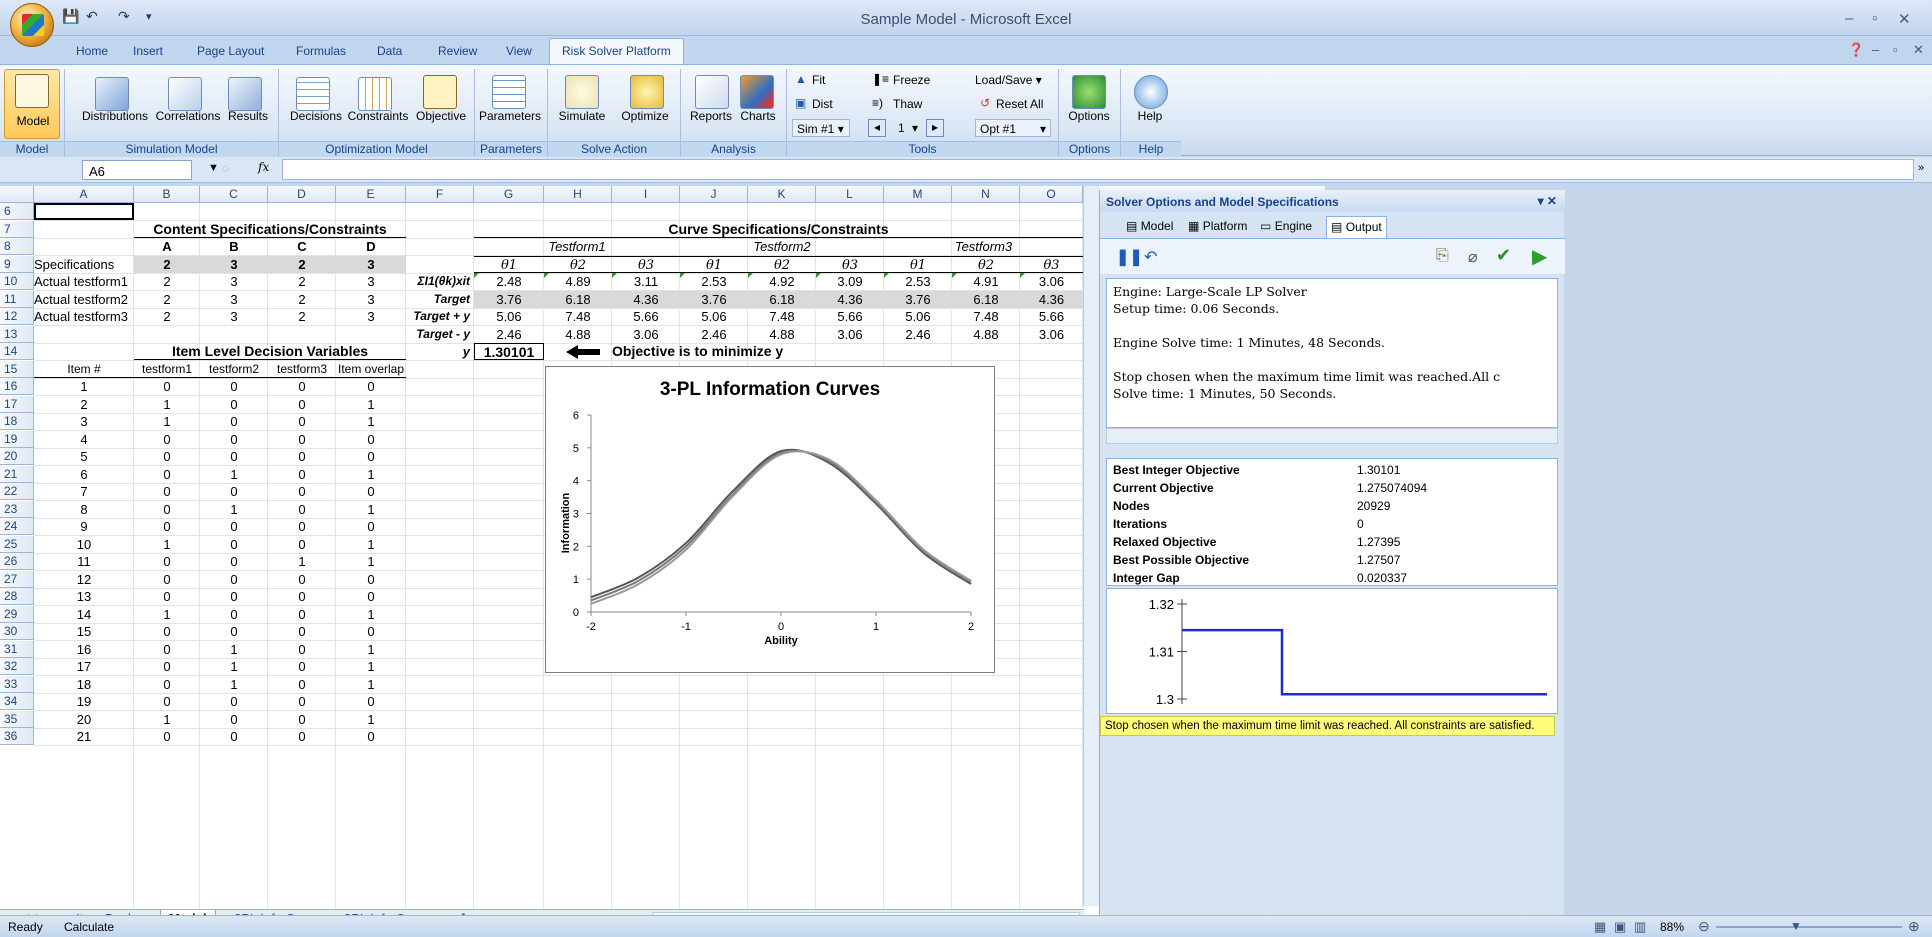 The width and height of the screenshot is (1932, 937). What do you see at coordinates (1539, 256) in the screenshot?
I see `run-icon: ▶` at bounding box center [1539, 256].